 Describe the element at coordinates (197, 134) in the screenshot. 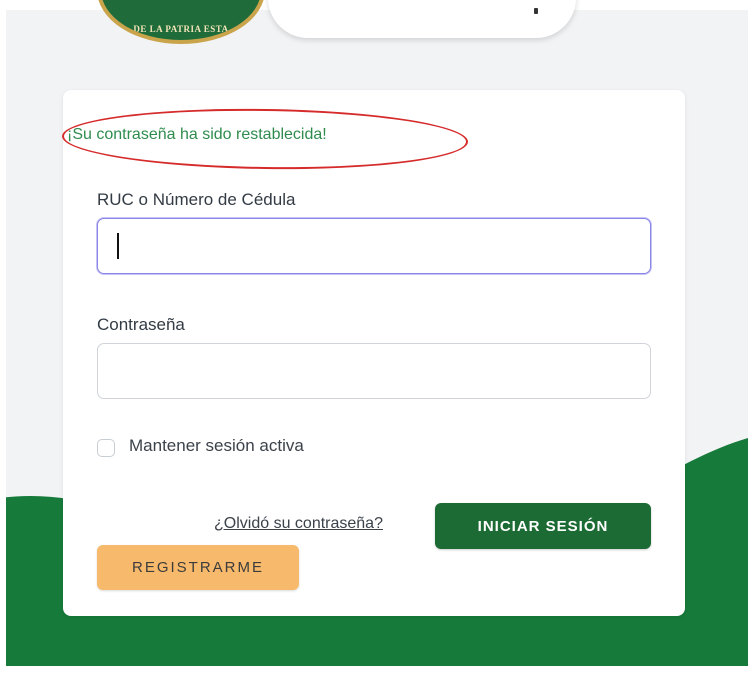

I see `success-message: ¡Su contraseña ha sido restablecida!` at that location.